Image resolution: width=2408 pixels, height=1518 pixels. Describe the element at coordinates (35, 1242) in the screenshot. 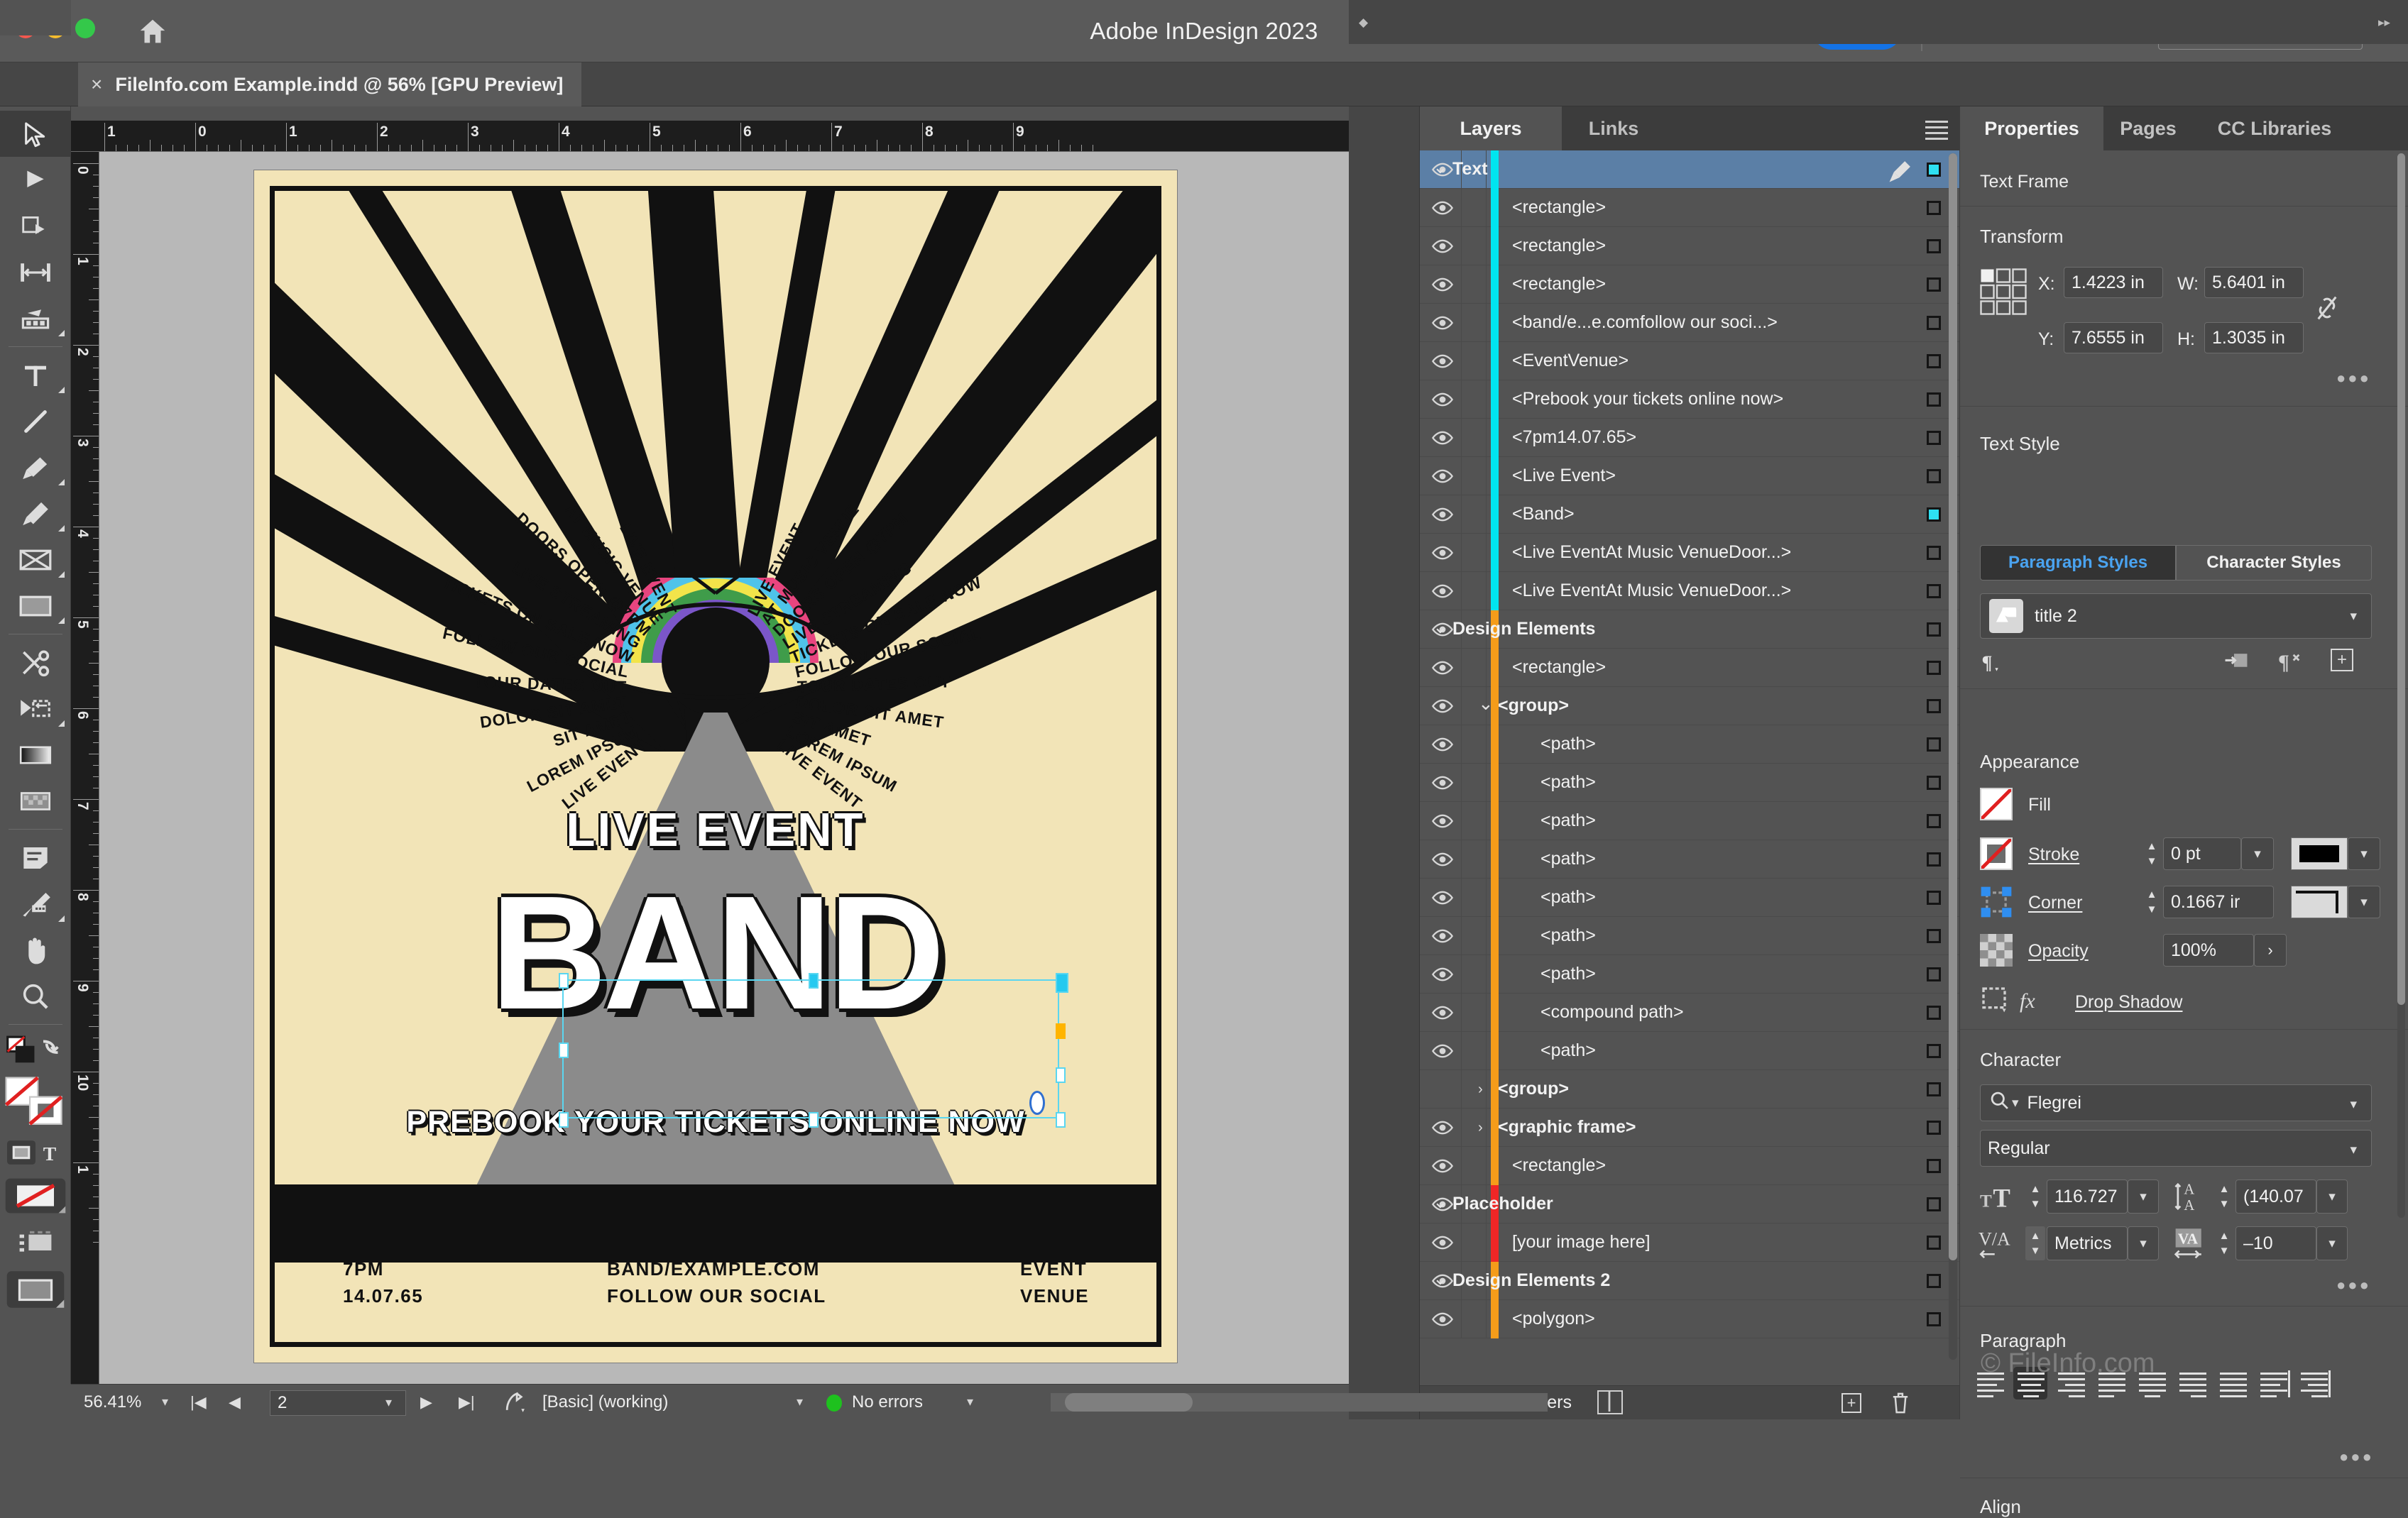

I see `view-mode-normal-tool` at that location.